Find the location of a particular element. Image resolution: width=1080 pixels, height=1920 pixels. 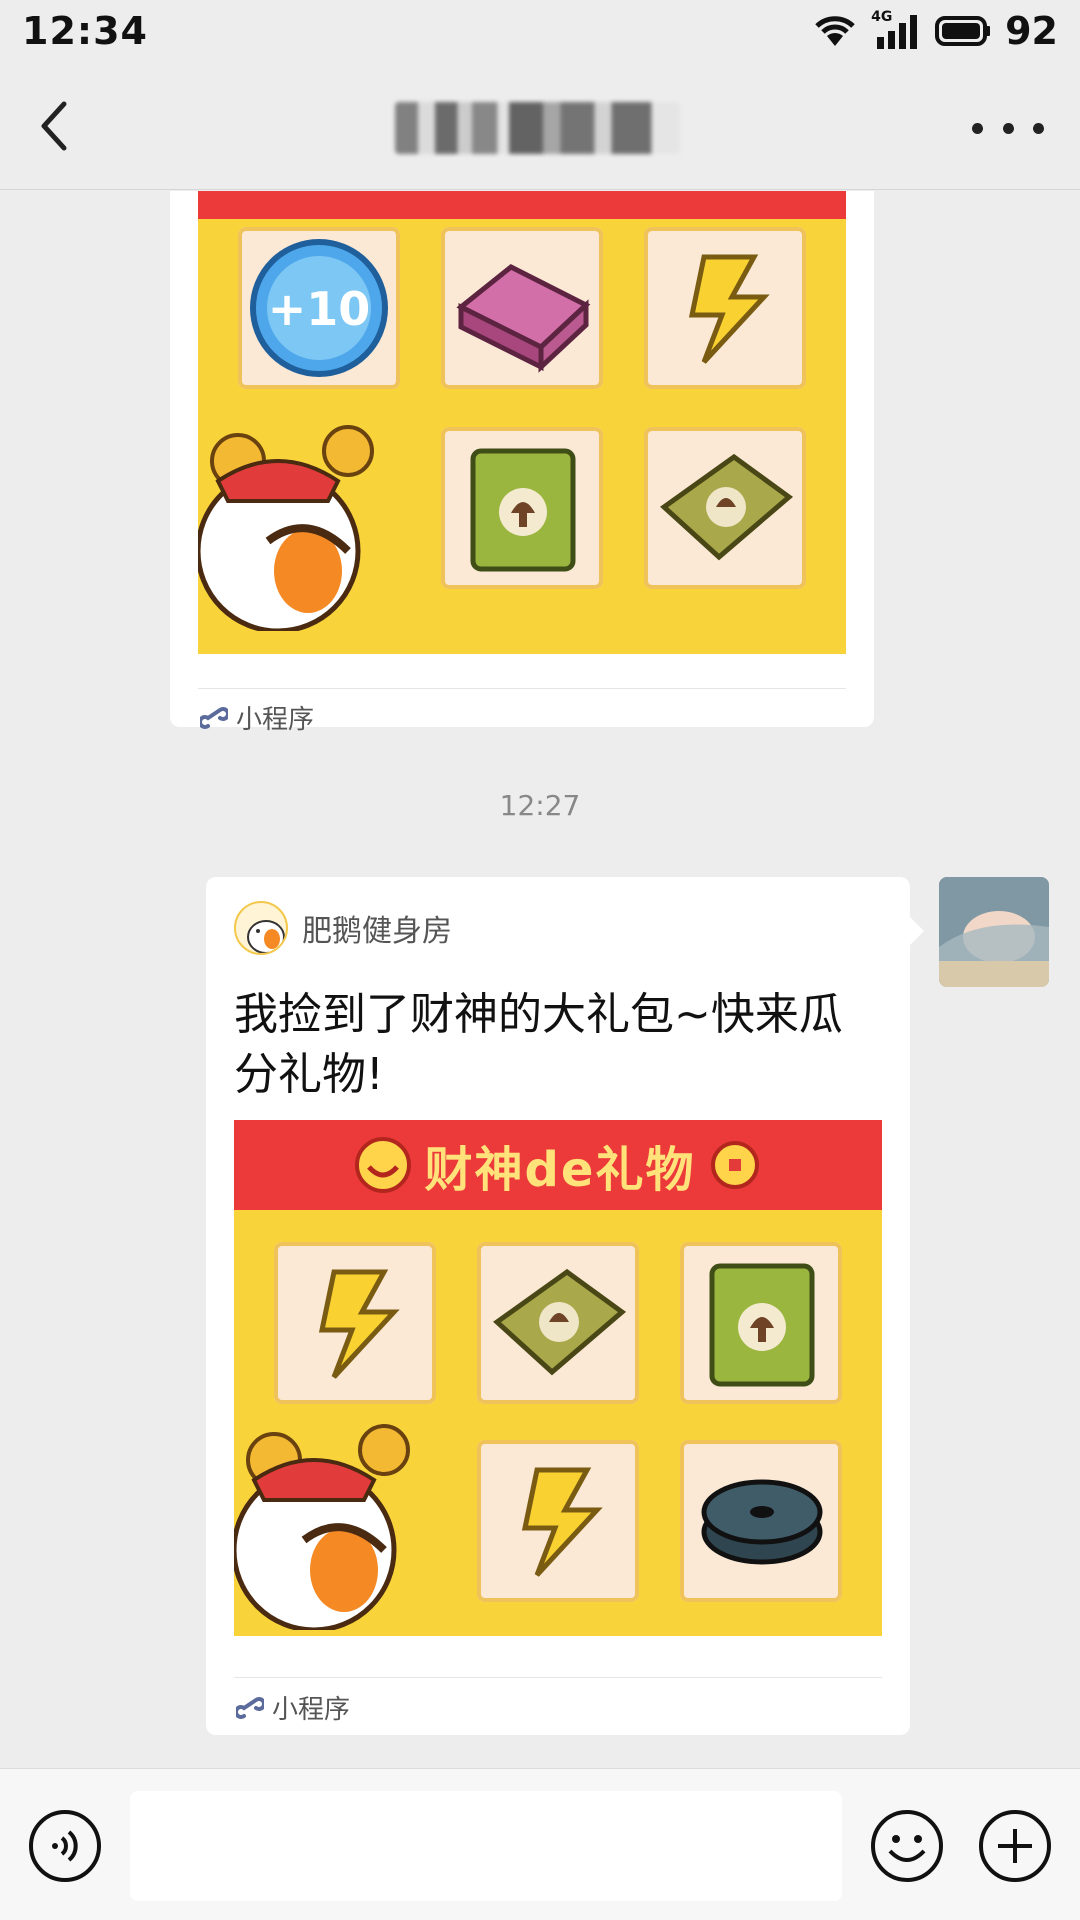

app-name: 肥鹅健身房 is located at coordinates (377, 931).